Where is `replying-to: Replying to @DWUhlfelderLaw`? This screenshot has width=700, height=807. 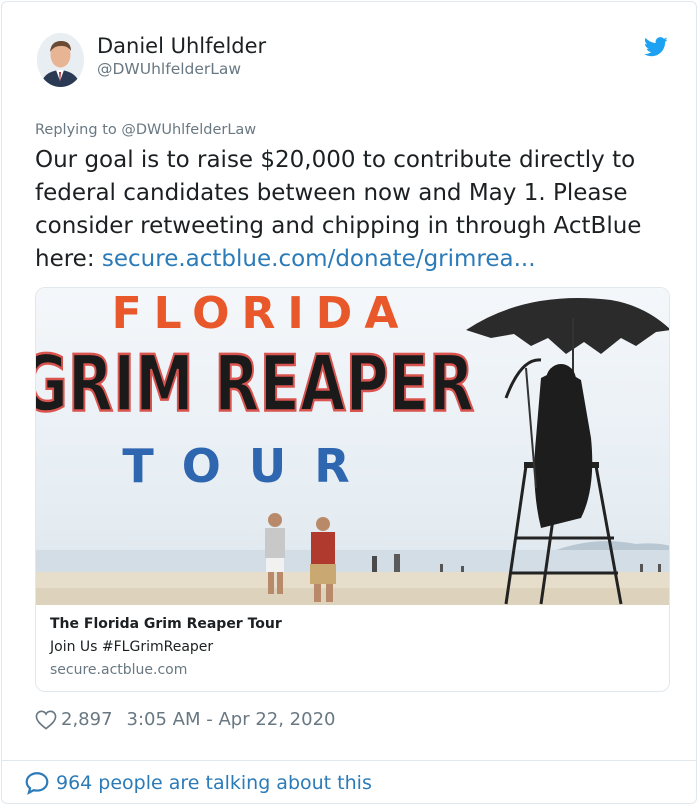 replying-to: Replying to @DWUhlfelderLaw is located at coordinates (145, 130).